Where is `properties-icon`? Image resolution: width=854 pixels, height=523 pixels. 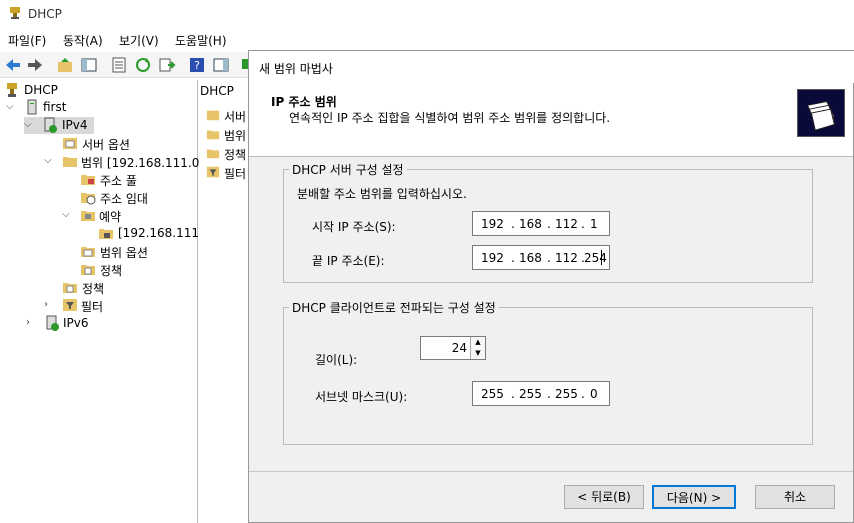 properties-icon is located at coordinates (119, 65).